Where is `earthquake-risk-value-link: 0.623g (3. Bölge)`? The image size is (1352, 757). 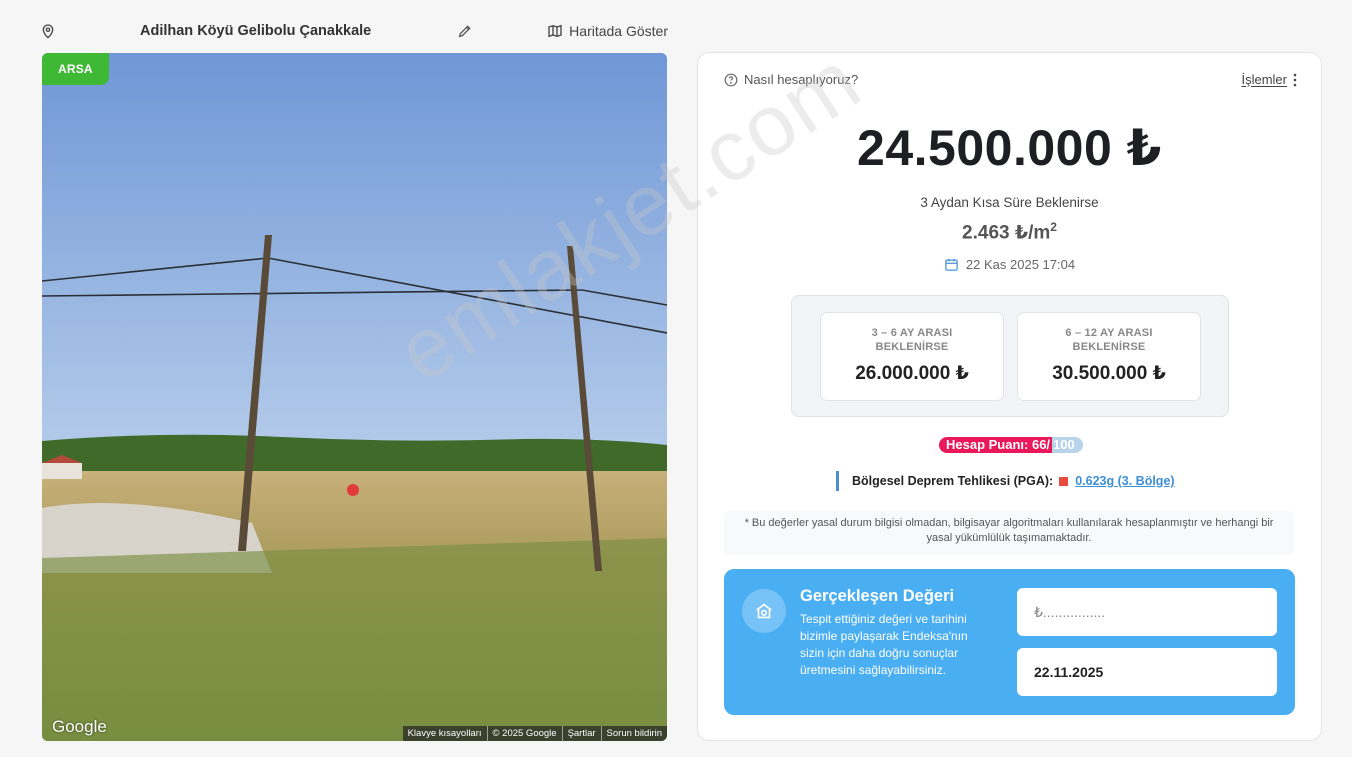
earthquake-risk-value-link: 0.623g (3. Bölge) is located at coordinates (1124, 481).